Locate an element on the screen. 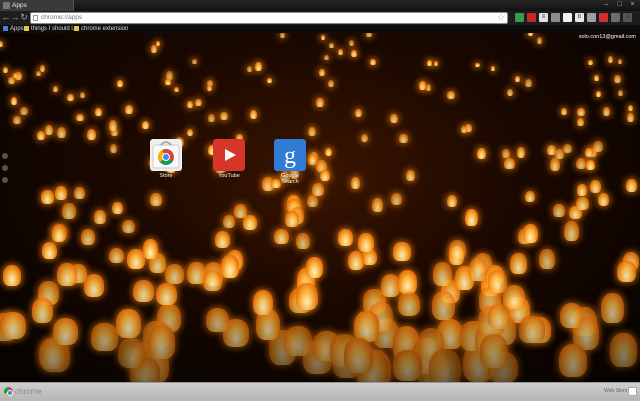 The image size is (640, 401). google-search-icon: g is located at coordinates (290, 155).